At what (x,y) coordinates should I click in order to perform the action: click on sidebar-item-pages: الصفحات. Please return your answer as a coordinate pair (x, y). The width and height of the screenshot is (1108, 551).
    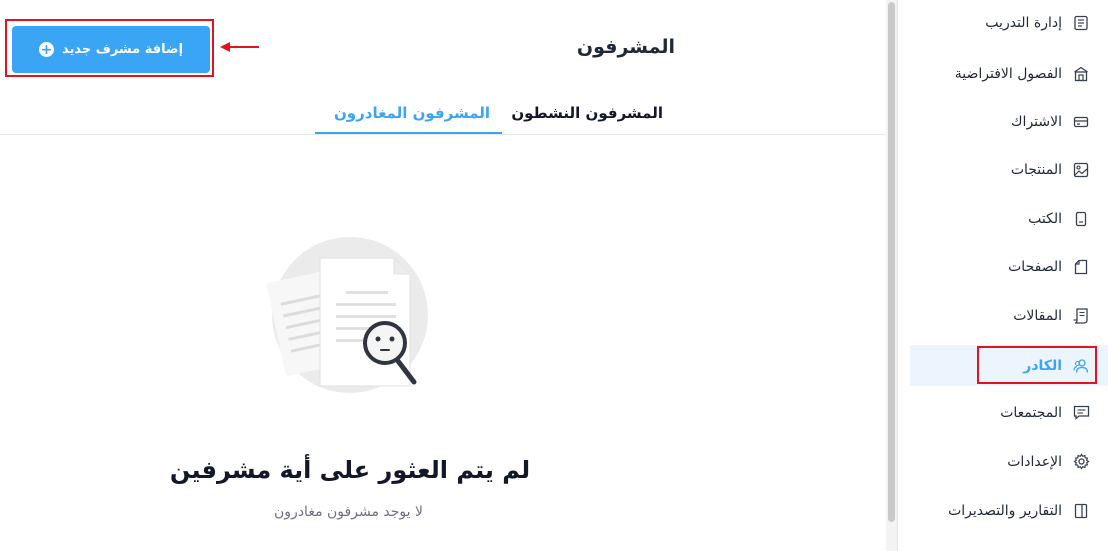
    Looking at the image, I should click on (1009, 266).